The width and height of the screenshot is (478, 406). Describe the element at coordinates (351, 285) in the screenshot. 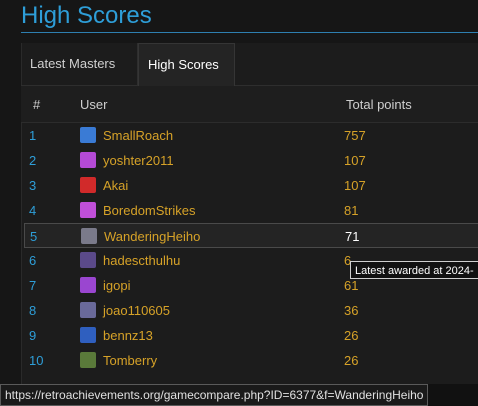

I see `points-cell: 61` at that location.